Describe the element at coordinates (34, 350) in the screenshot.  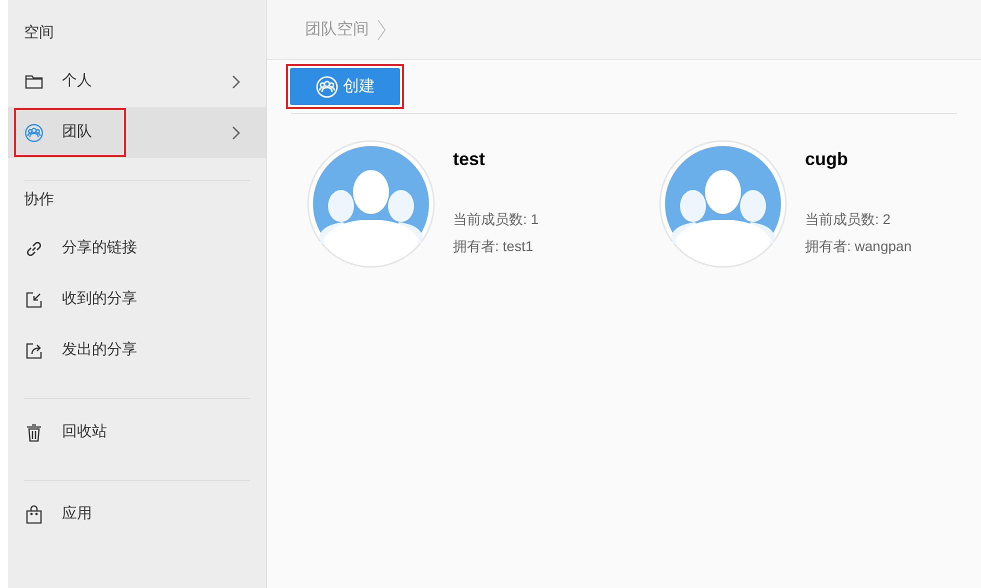
I see `share-arrow-icon` at that location.